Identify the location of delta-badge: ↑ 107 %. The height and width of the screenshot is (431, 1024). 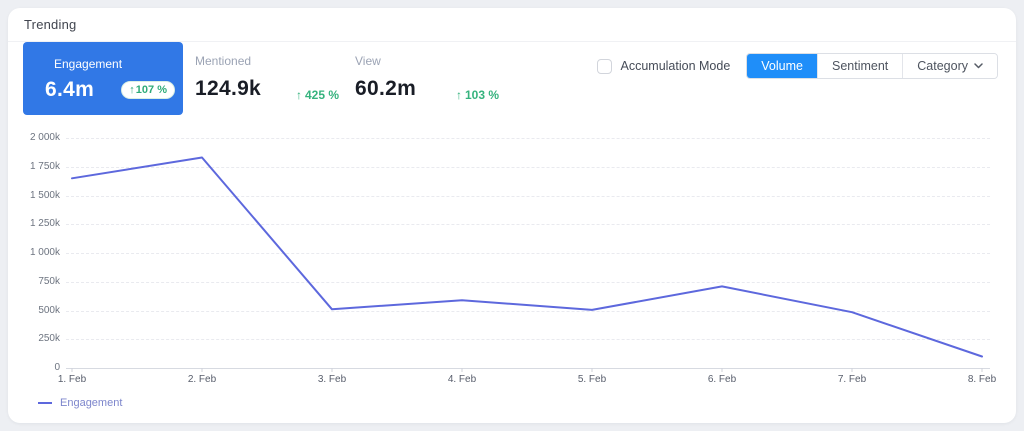
(148, 89).